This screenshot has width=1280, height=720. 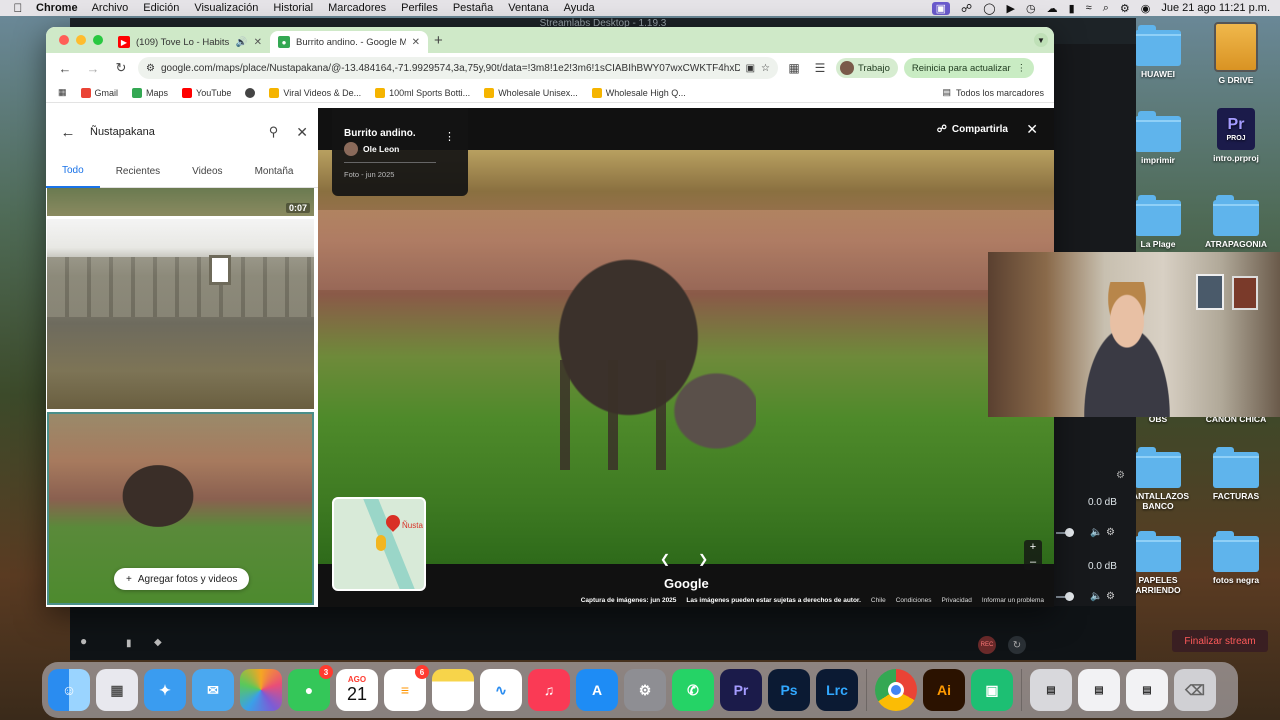 What do you see at coordinates (379, 544) in the screenshot?
I see `minimap: Ñusta` at bounding box center [379, 544].